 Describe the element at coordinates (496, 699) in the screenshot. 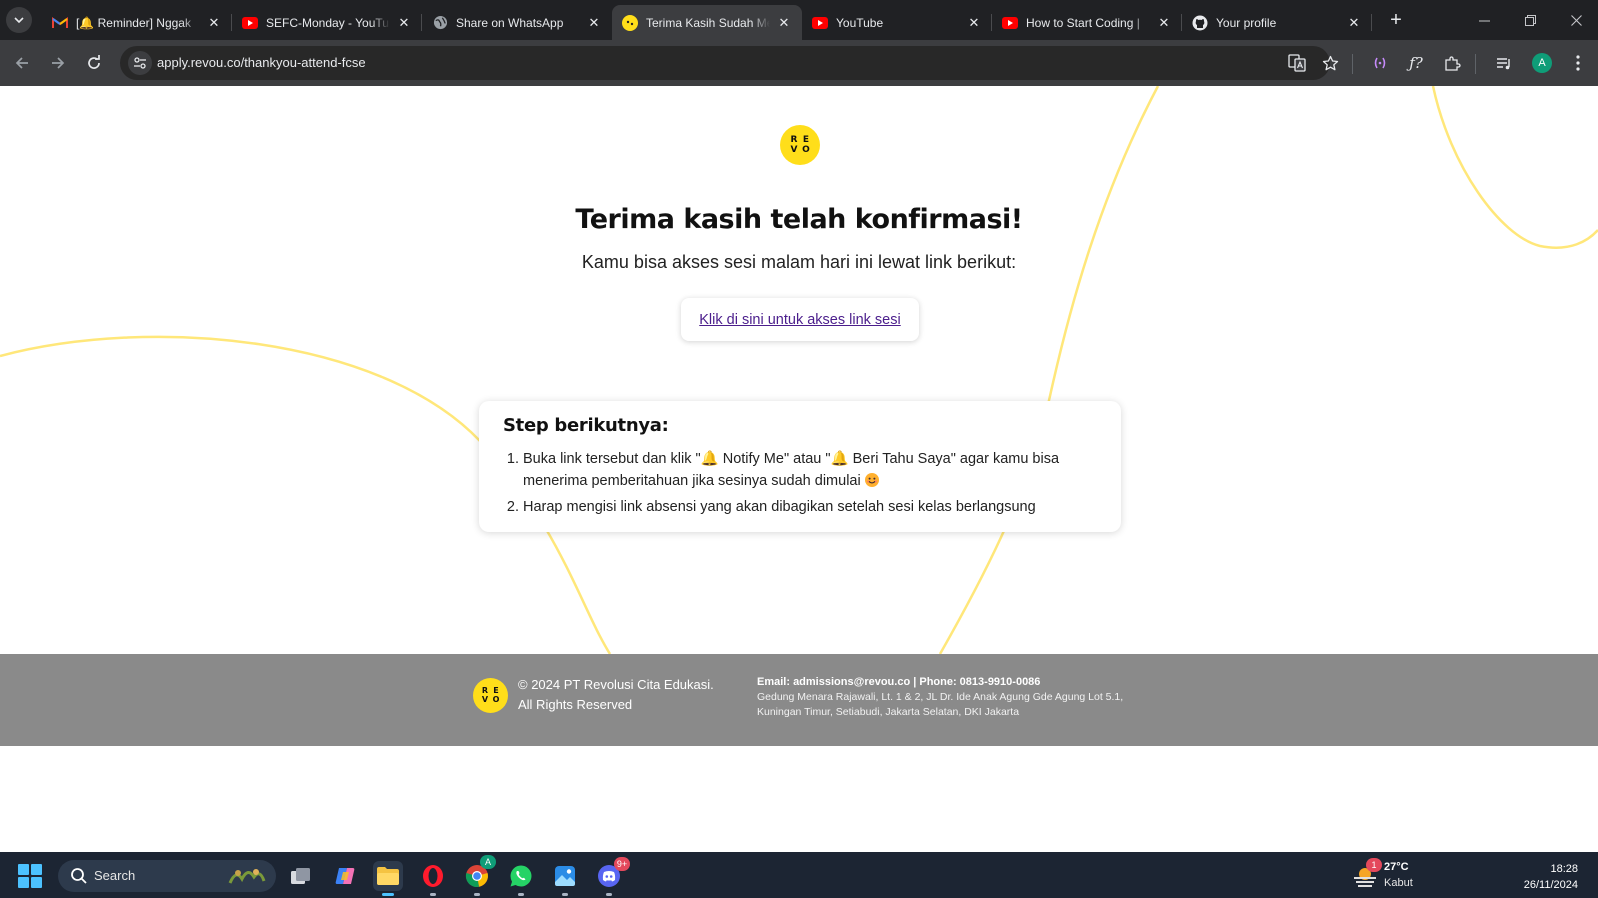

I see `logo-letter: O` at that location.